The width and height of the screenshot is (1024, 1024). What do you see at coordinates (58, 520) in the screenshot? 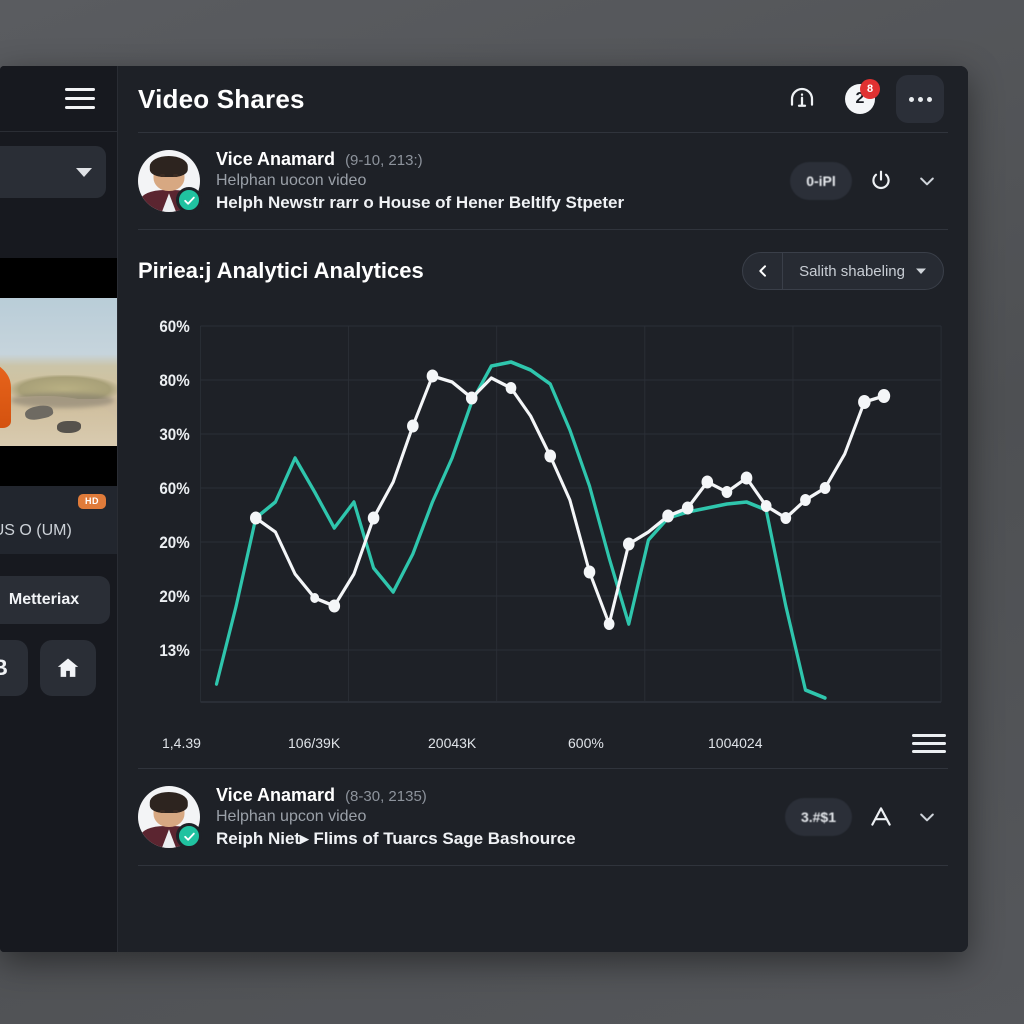
I see `video-caption-block: HD the US O (UM)` at bounding box center [58, 520].